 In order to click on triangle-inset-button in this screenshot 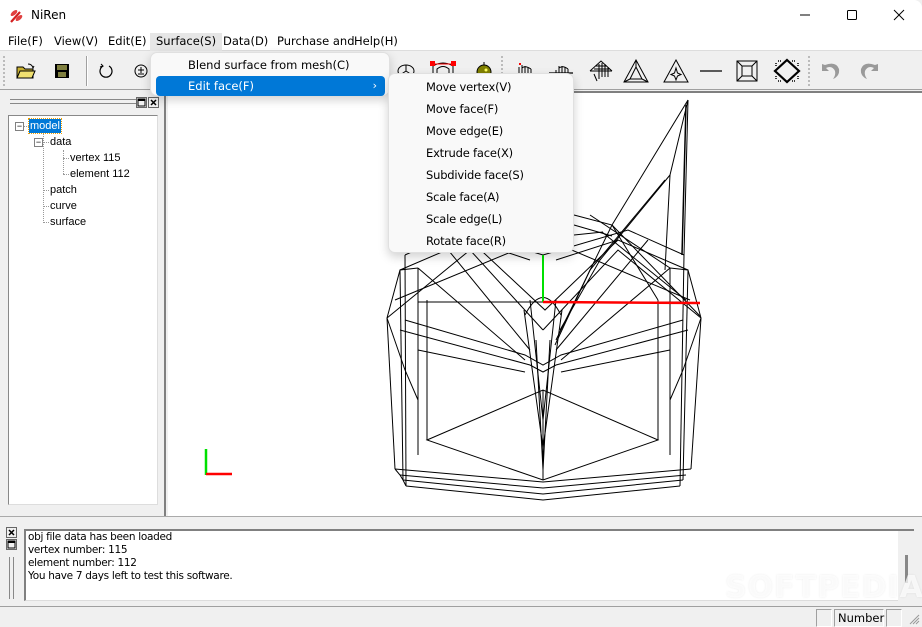, I will do `click(636, 71)`.